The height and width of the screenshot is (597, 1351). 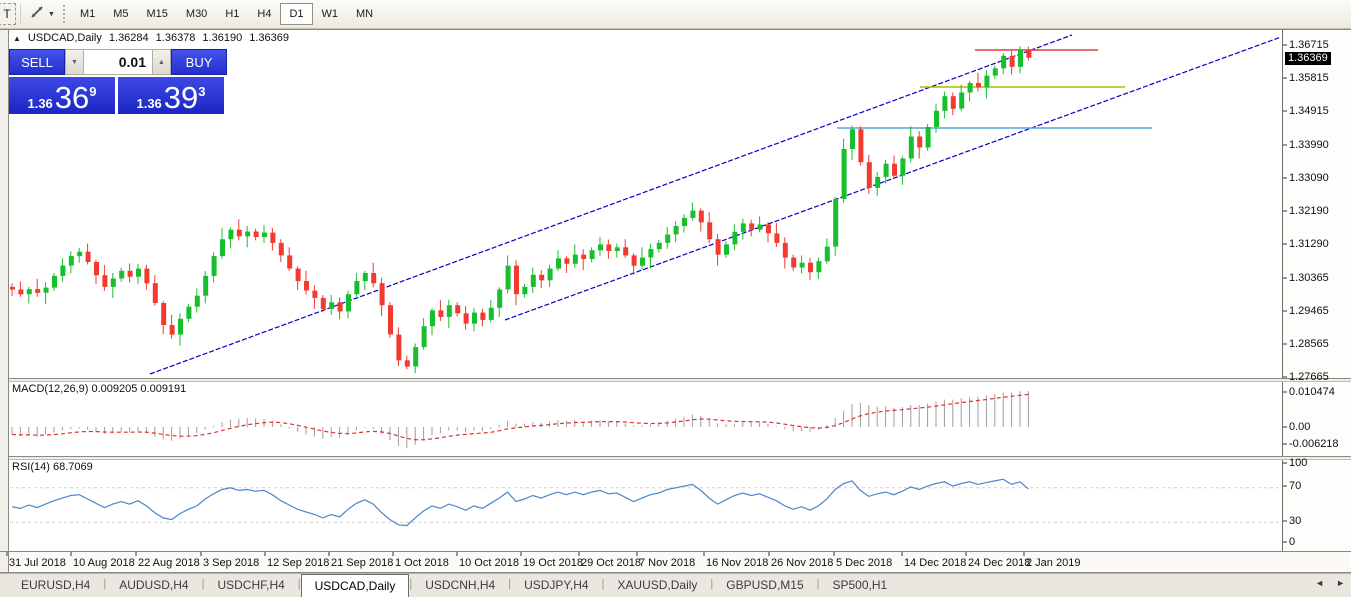 I want to click on date-axis-label: 24 Dec 2018, so click(x=999, y=563).